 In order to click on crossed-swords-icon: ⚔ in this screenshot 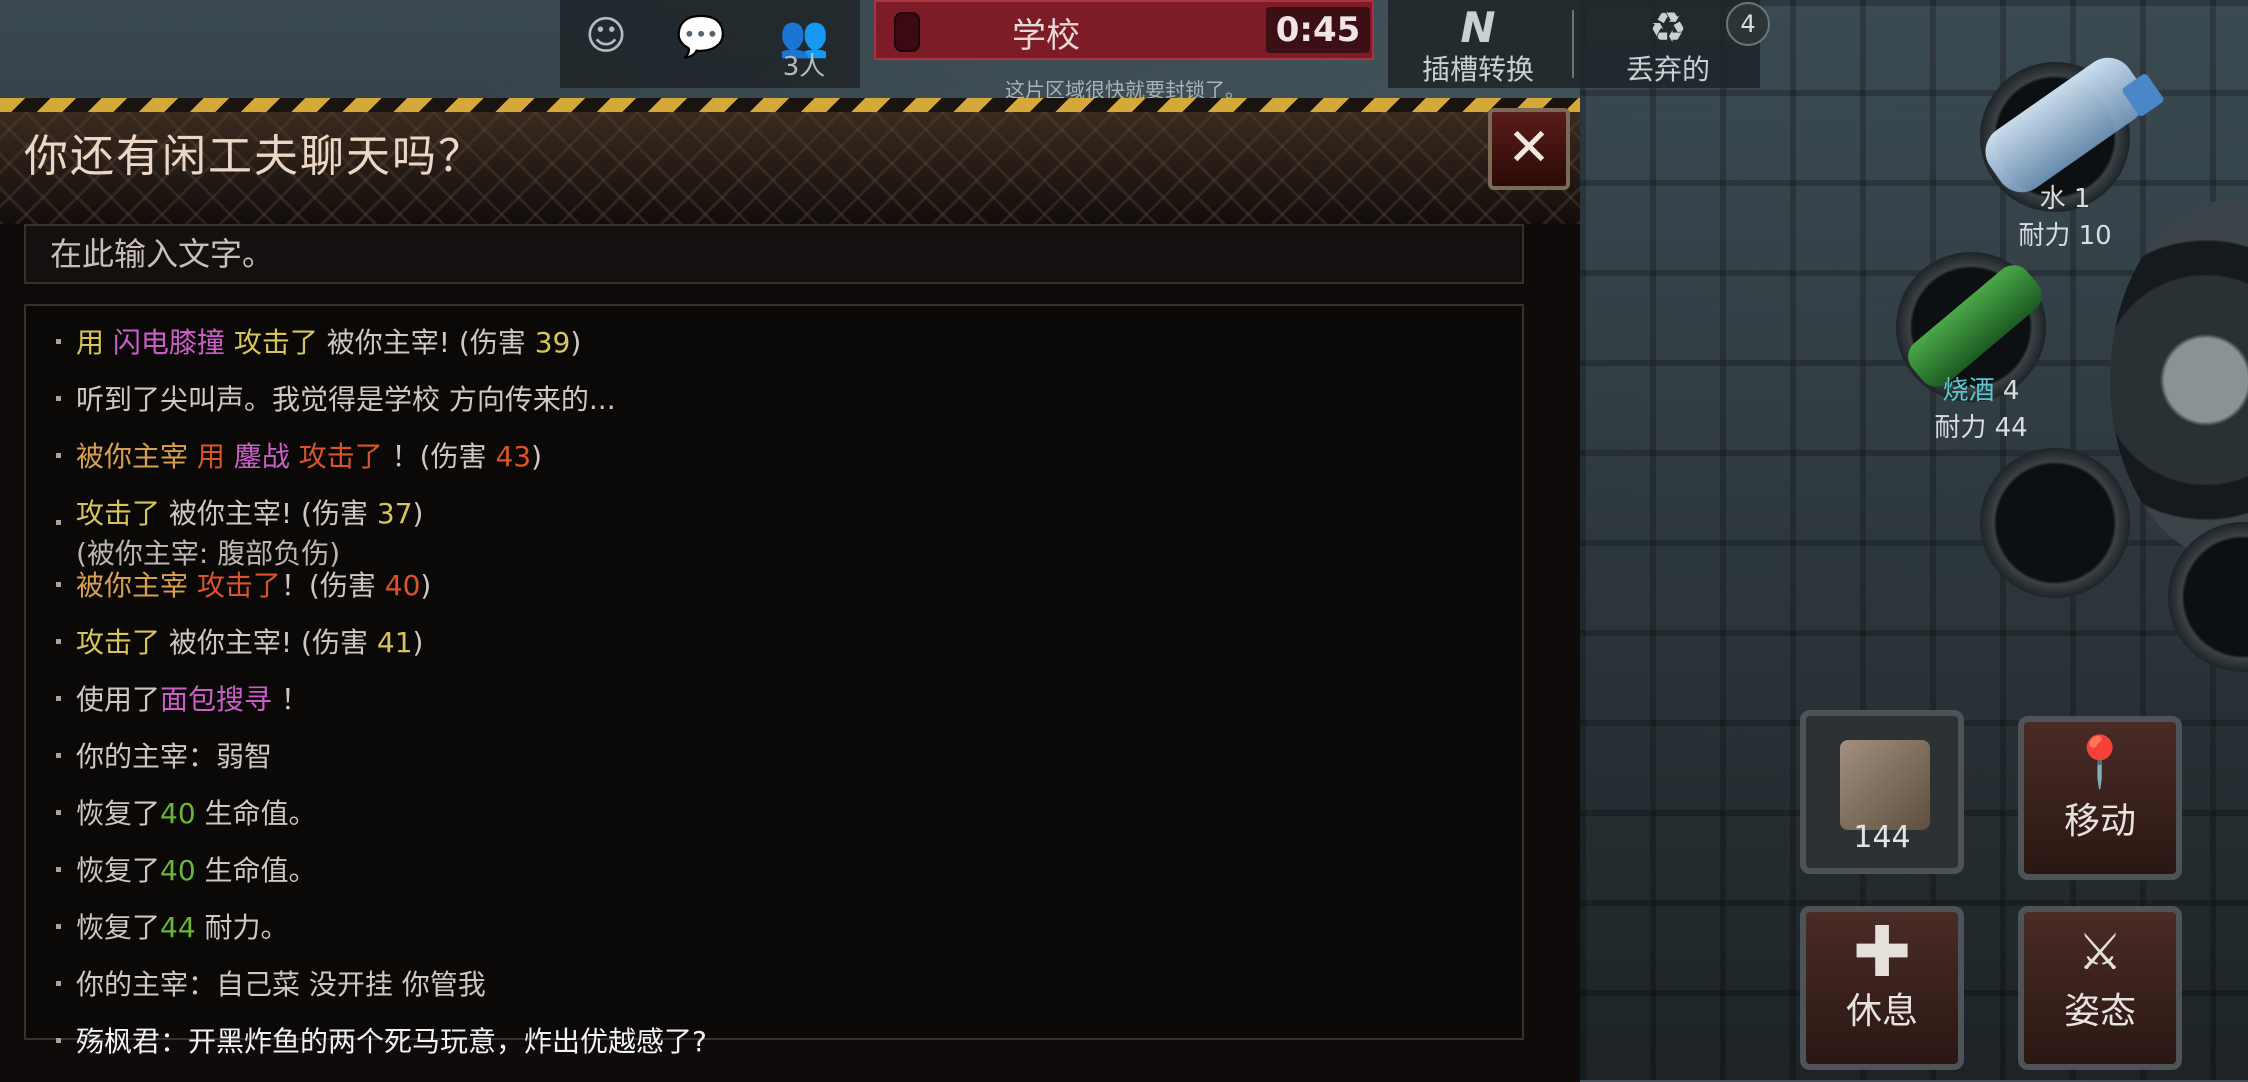, I will do `click(2100, 952)`.